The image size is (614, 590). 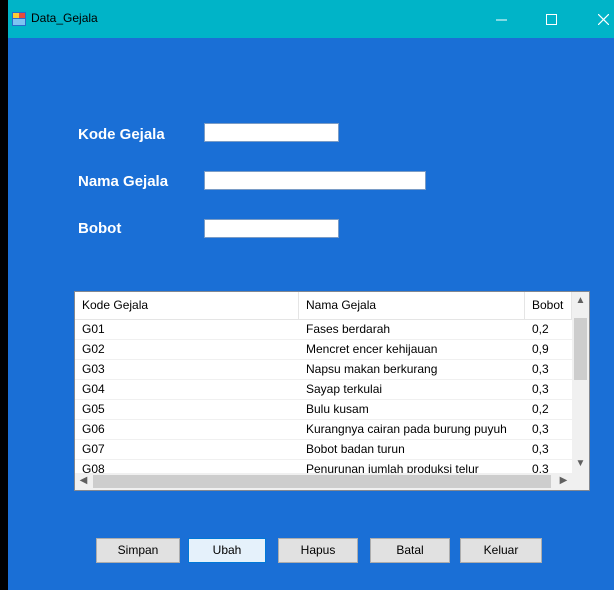 What do you see at coordinates (187, 389) in the screenshot?
I see `cell-kode: G04` at bounding box center [187, 389].